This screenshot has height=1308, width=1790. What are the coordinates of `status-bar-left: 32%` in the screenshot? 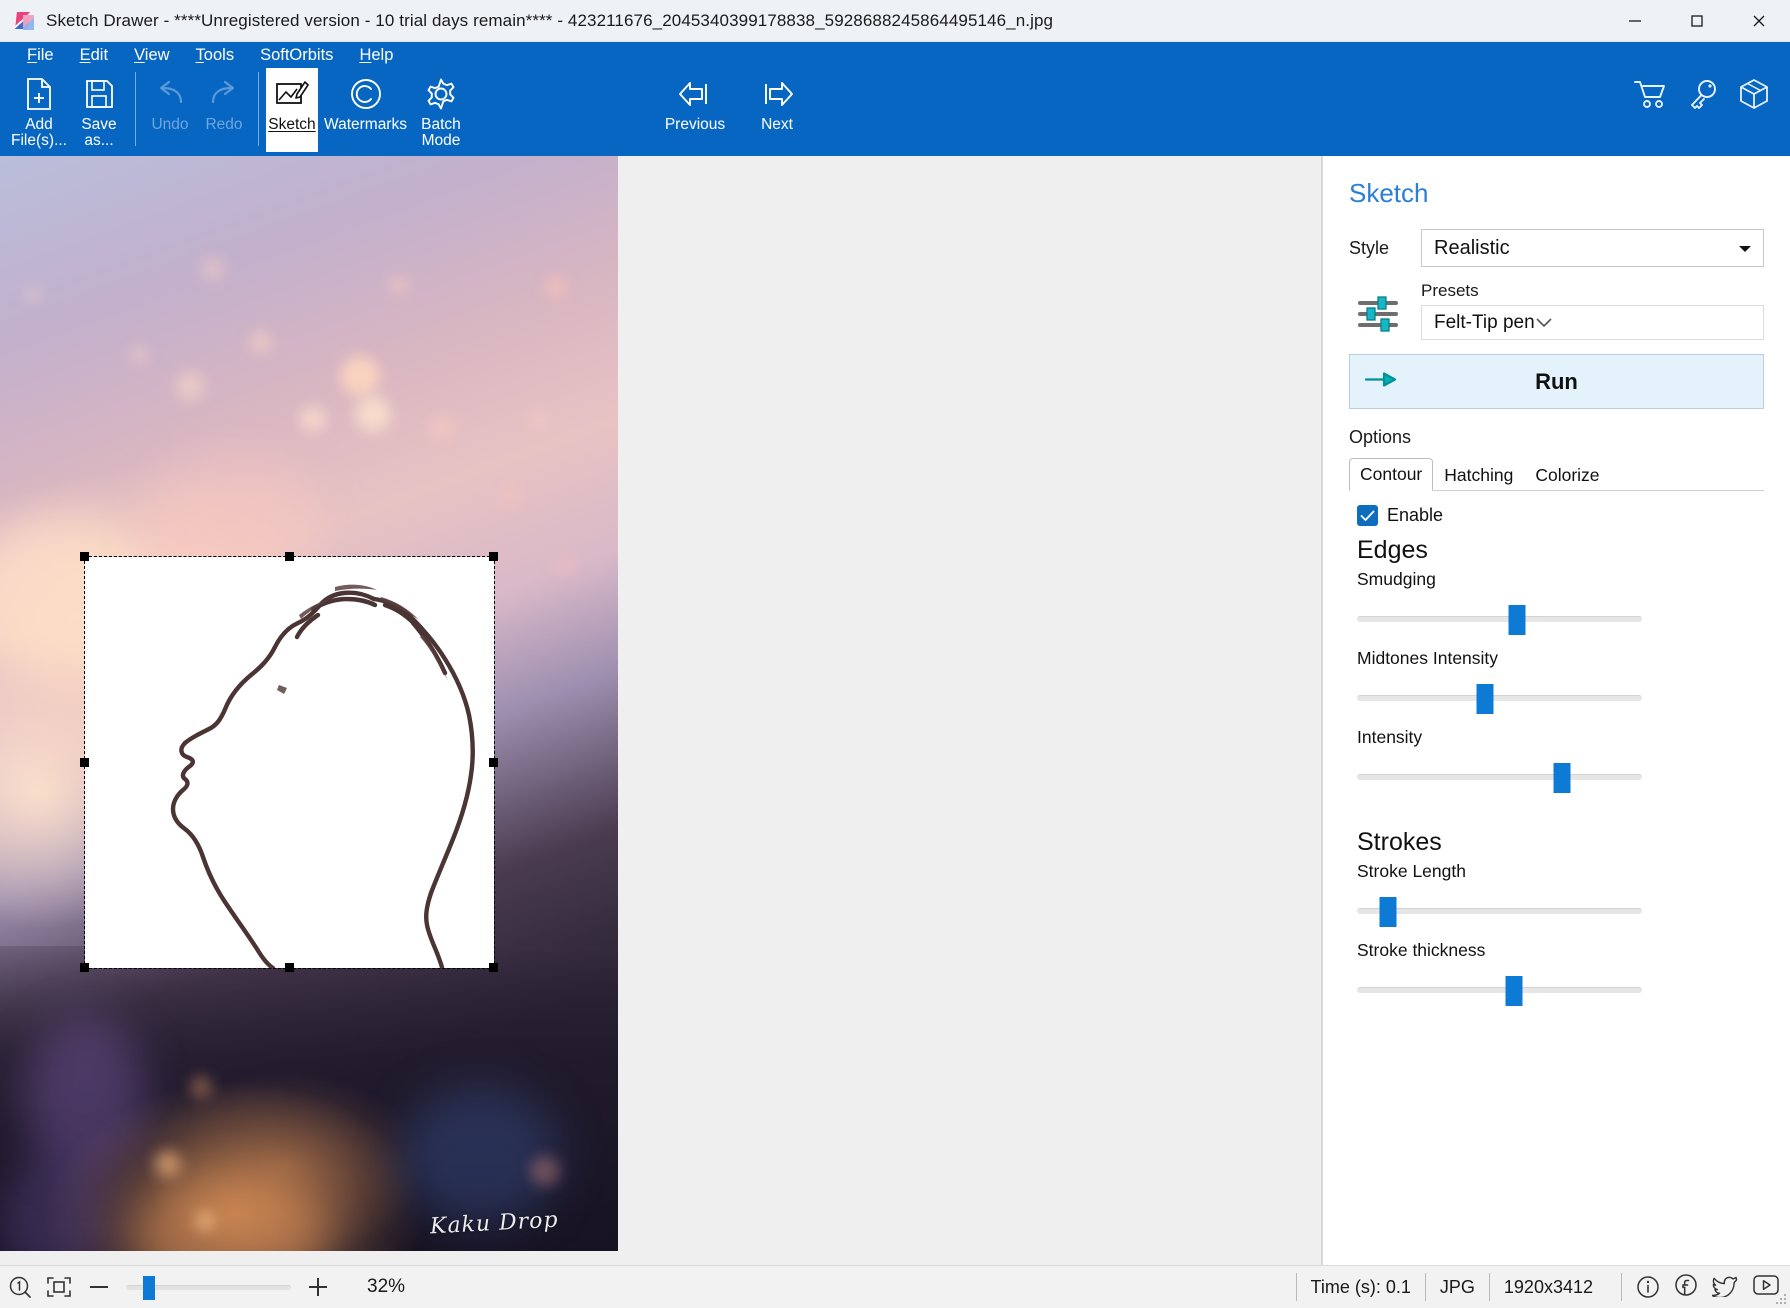 It's located at (206, 1287).